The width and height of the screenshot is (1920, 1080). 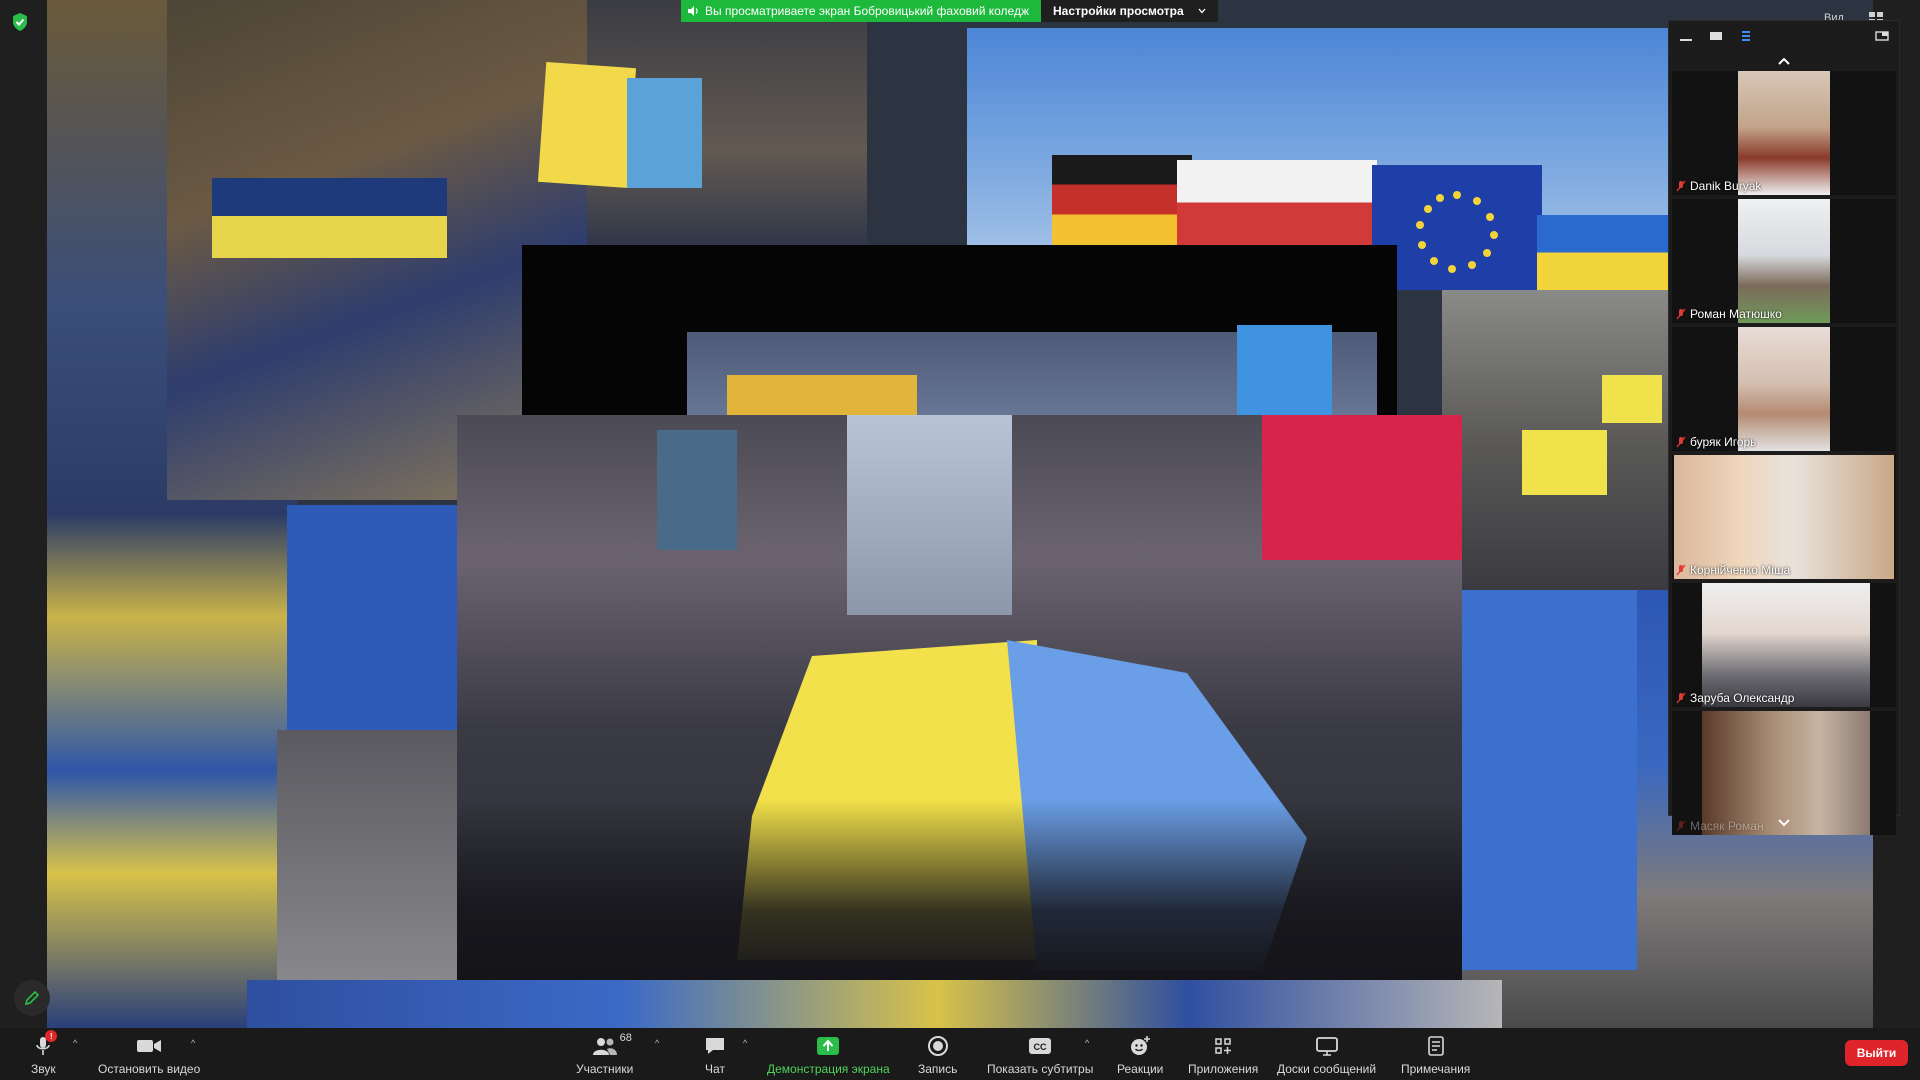 What do you see at coordinates (1784, 261) in the screenshot?
I see `participant-tile: Роман Матюшко` at bounding box center [1784, 261].